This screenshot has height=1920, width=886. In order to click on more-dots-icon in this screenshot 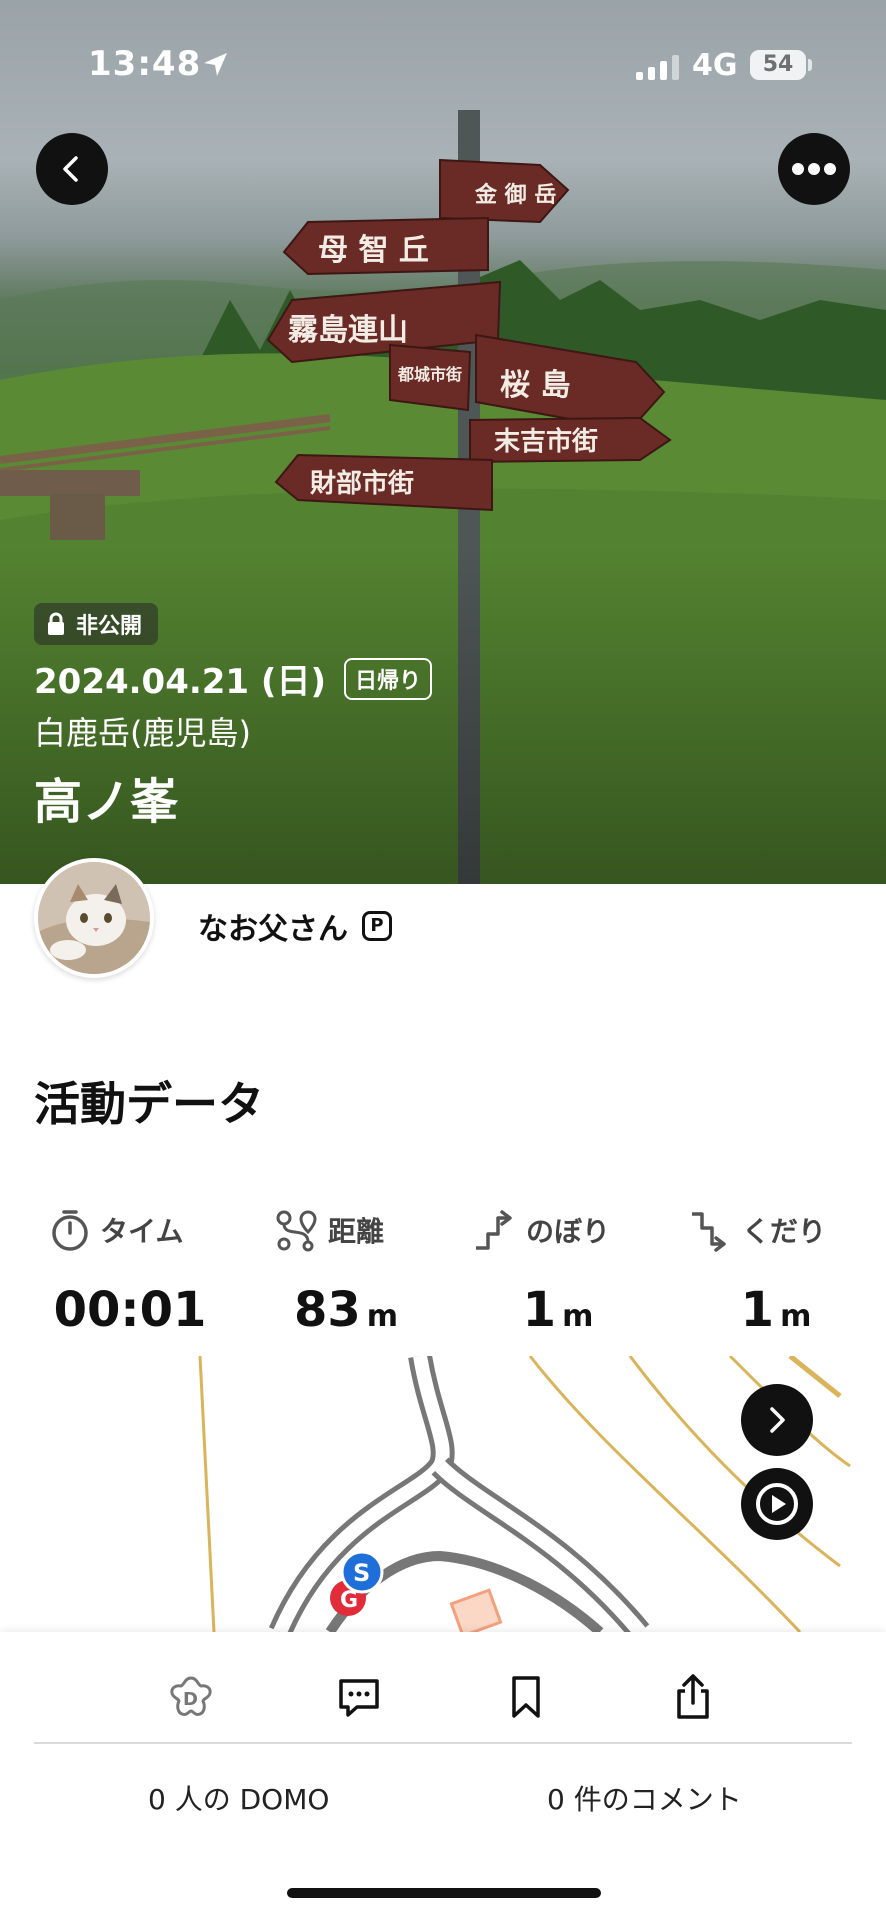, I will do `click(814, 169)`.